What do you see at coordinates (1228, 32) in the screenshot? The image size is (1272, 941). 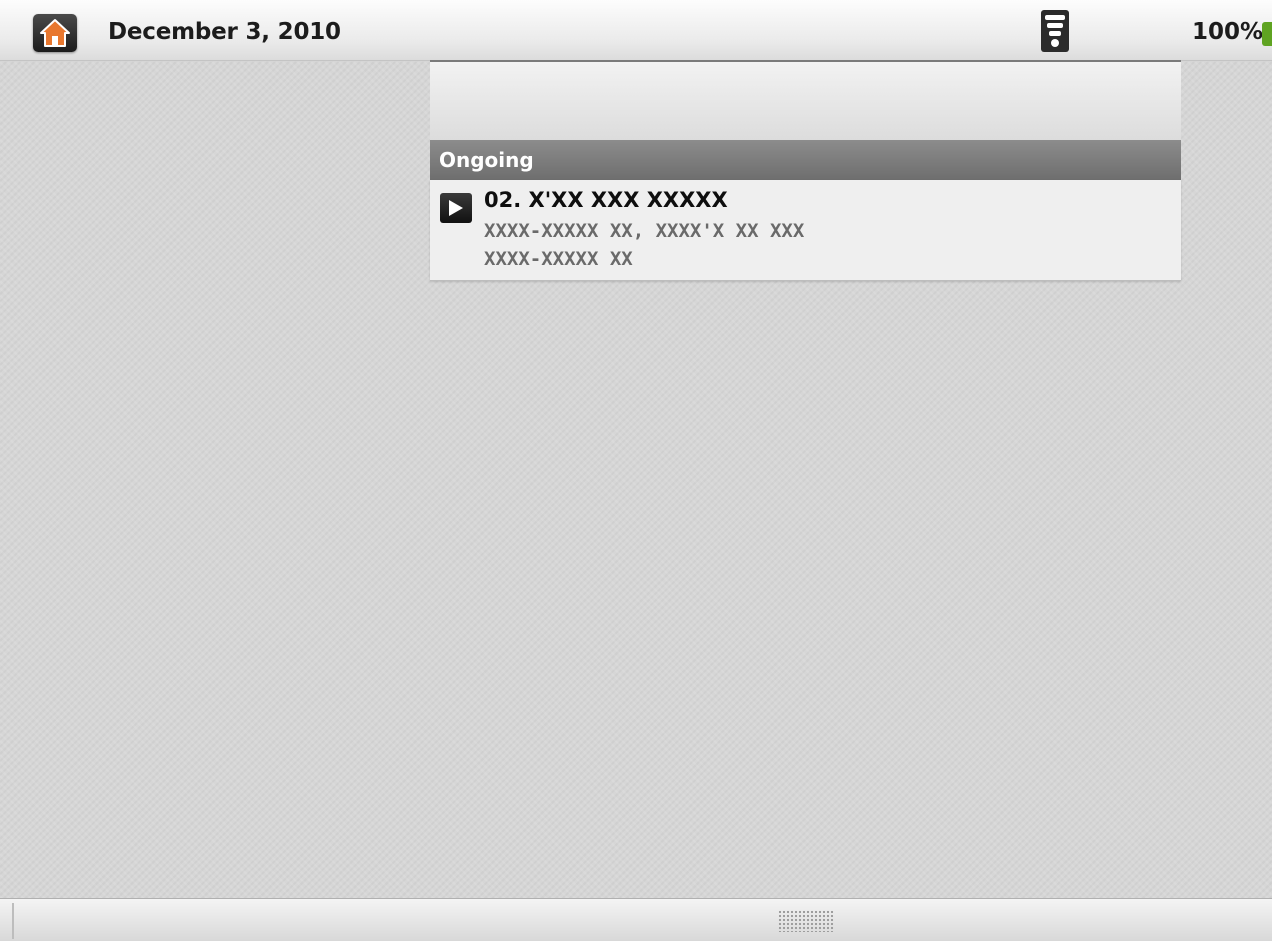 I see `battery-percentage: 100%` at bounding box center [1228, 32].